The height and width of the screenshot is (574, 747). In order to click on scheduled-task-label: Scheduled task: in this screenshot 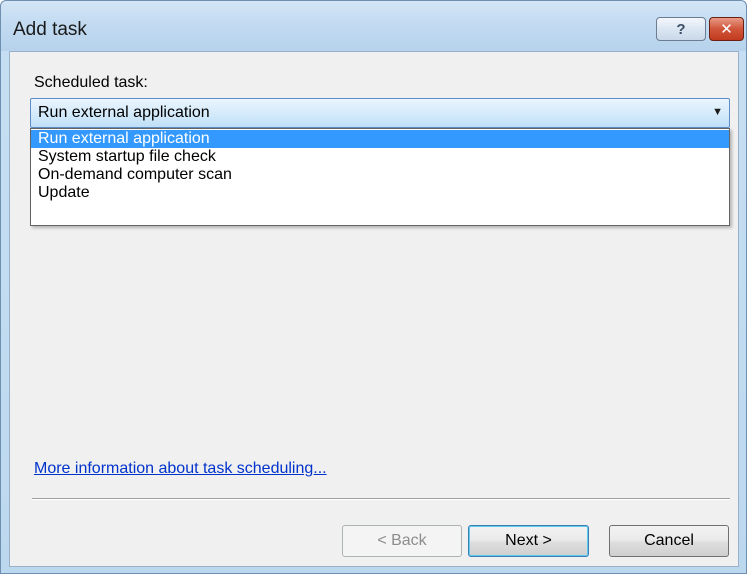, I will do `click(91, 82)`.